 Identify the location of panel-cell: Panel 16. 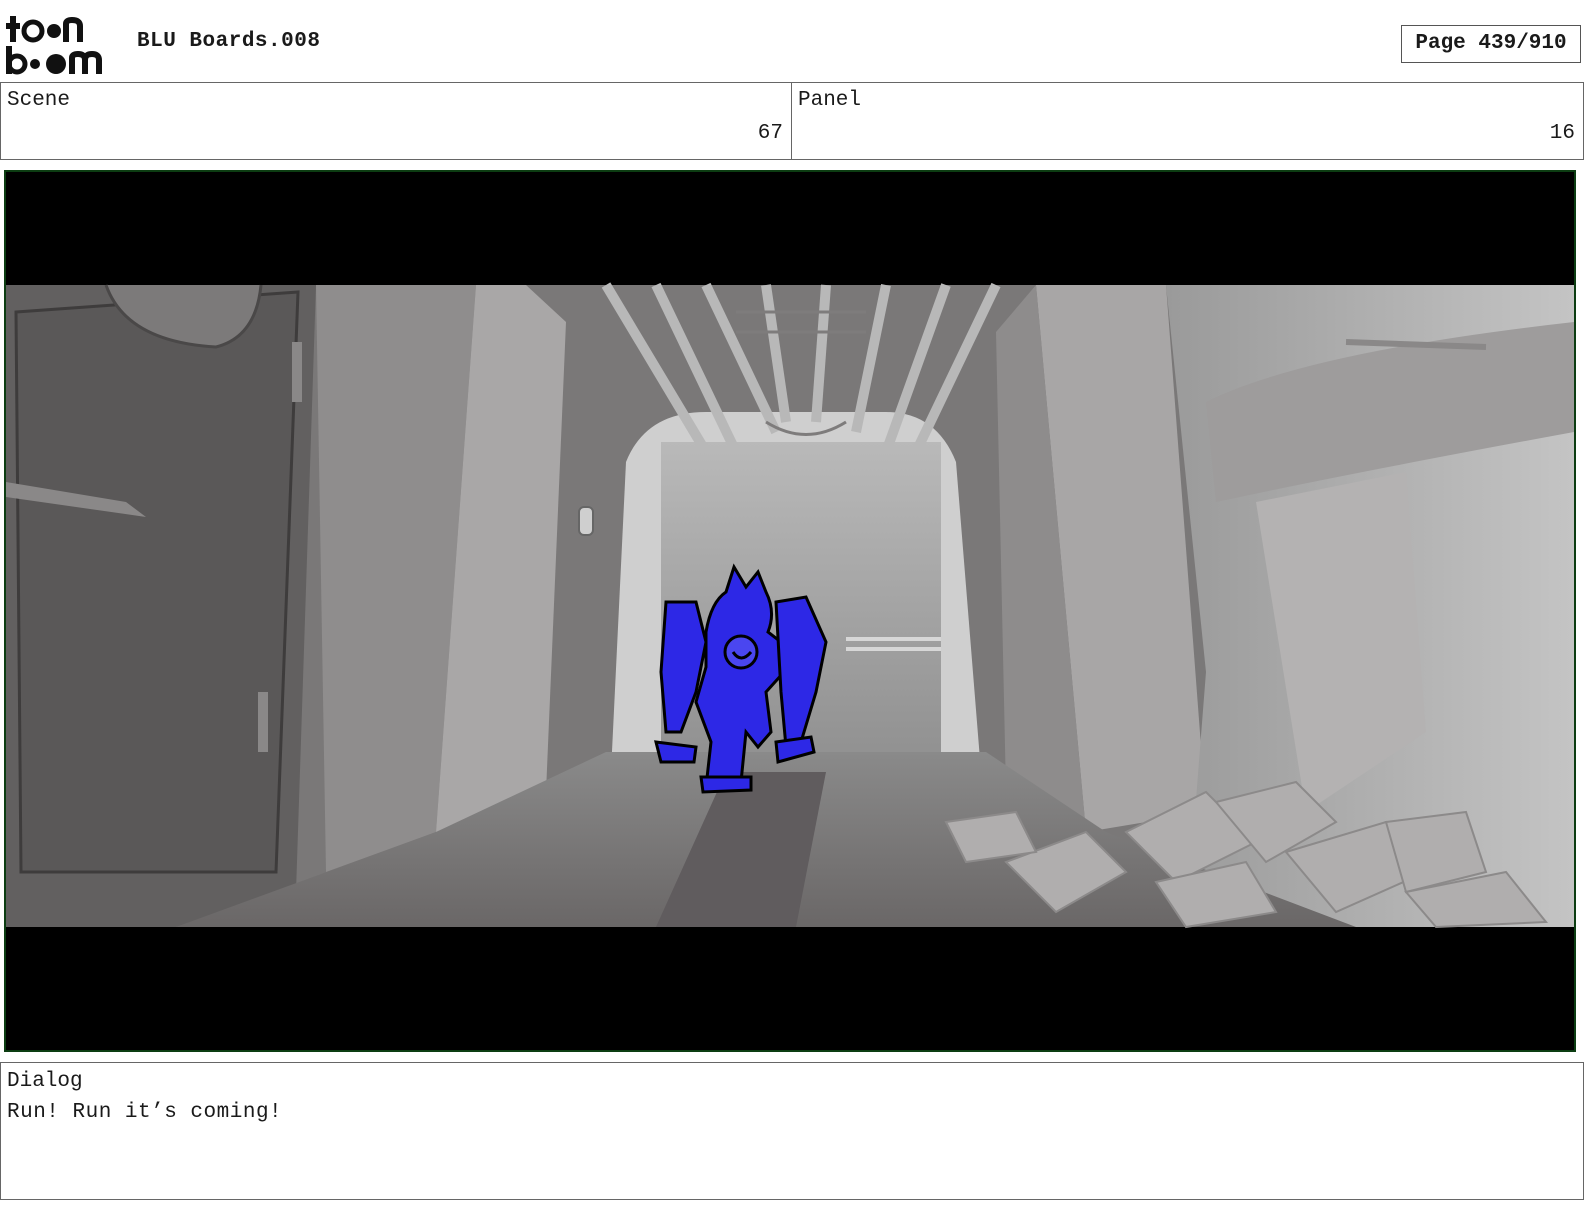
(1188, 121).